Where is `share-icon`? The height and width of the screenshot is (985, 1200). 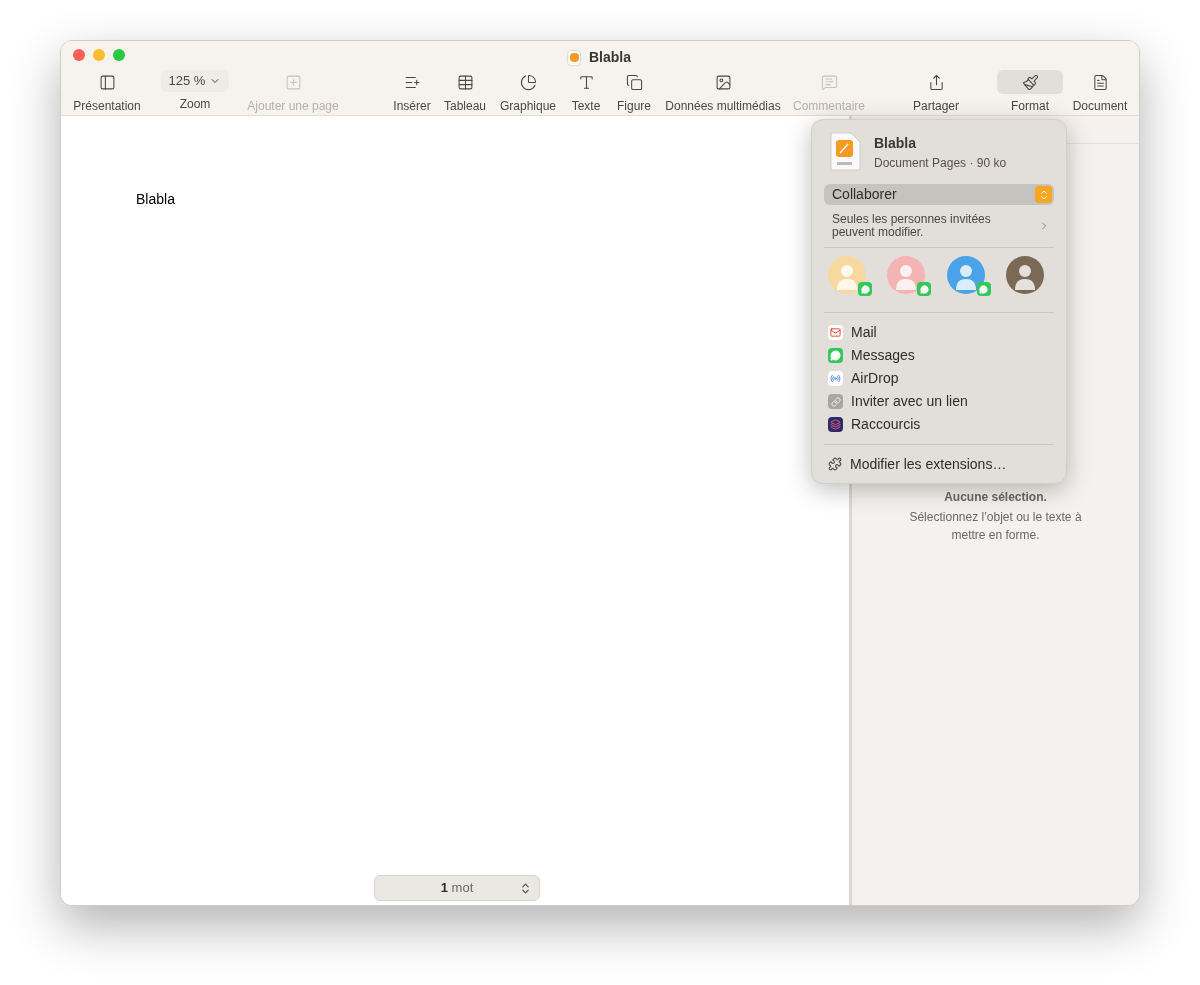 share-icon is located at coordinates (936, 82).